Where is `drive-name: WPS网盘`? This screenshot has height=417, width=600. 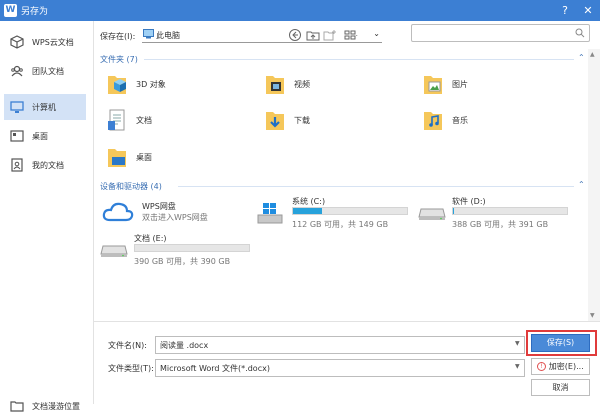 drive-name: WPS网盘 is located at coordinates (159, 206).